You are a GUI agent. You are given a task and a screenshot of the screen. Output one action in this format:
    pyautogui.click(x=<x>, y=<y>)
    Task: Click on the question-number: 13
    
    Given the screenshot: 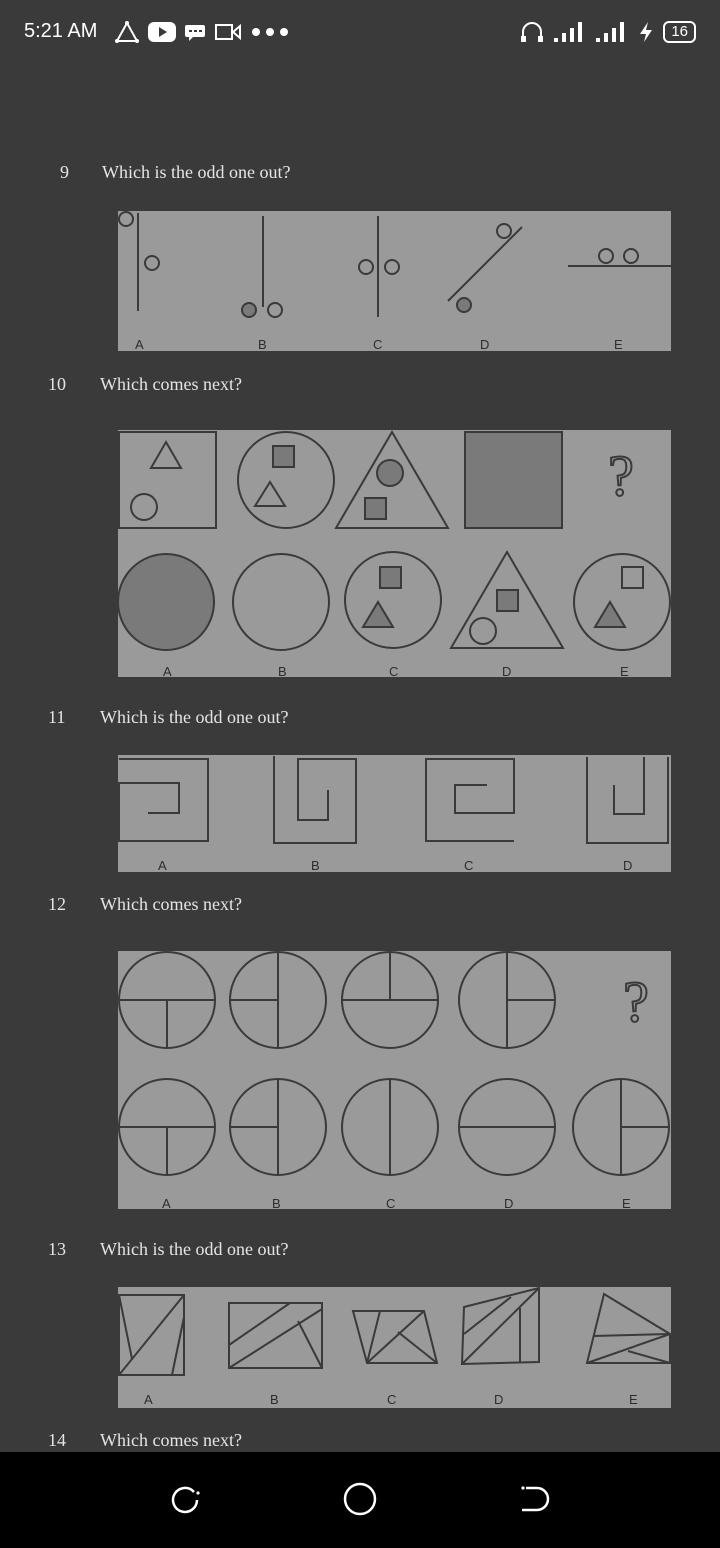 What is the action you would take?
    pyautogui.click(x=57, y=1249)
    